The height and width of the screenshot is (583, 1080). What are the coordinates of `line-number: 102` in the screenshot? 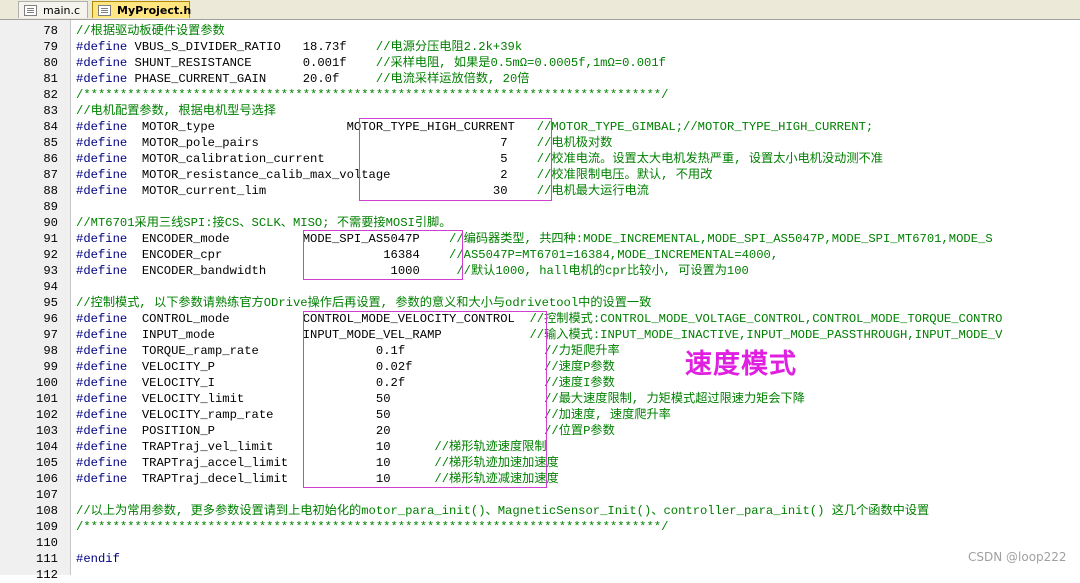 It's located at (47, 415).